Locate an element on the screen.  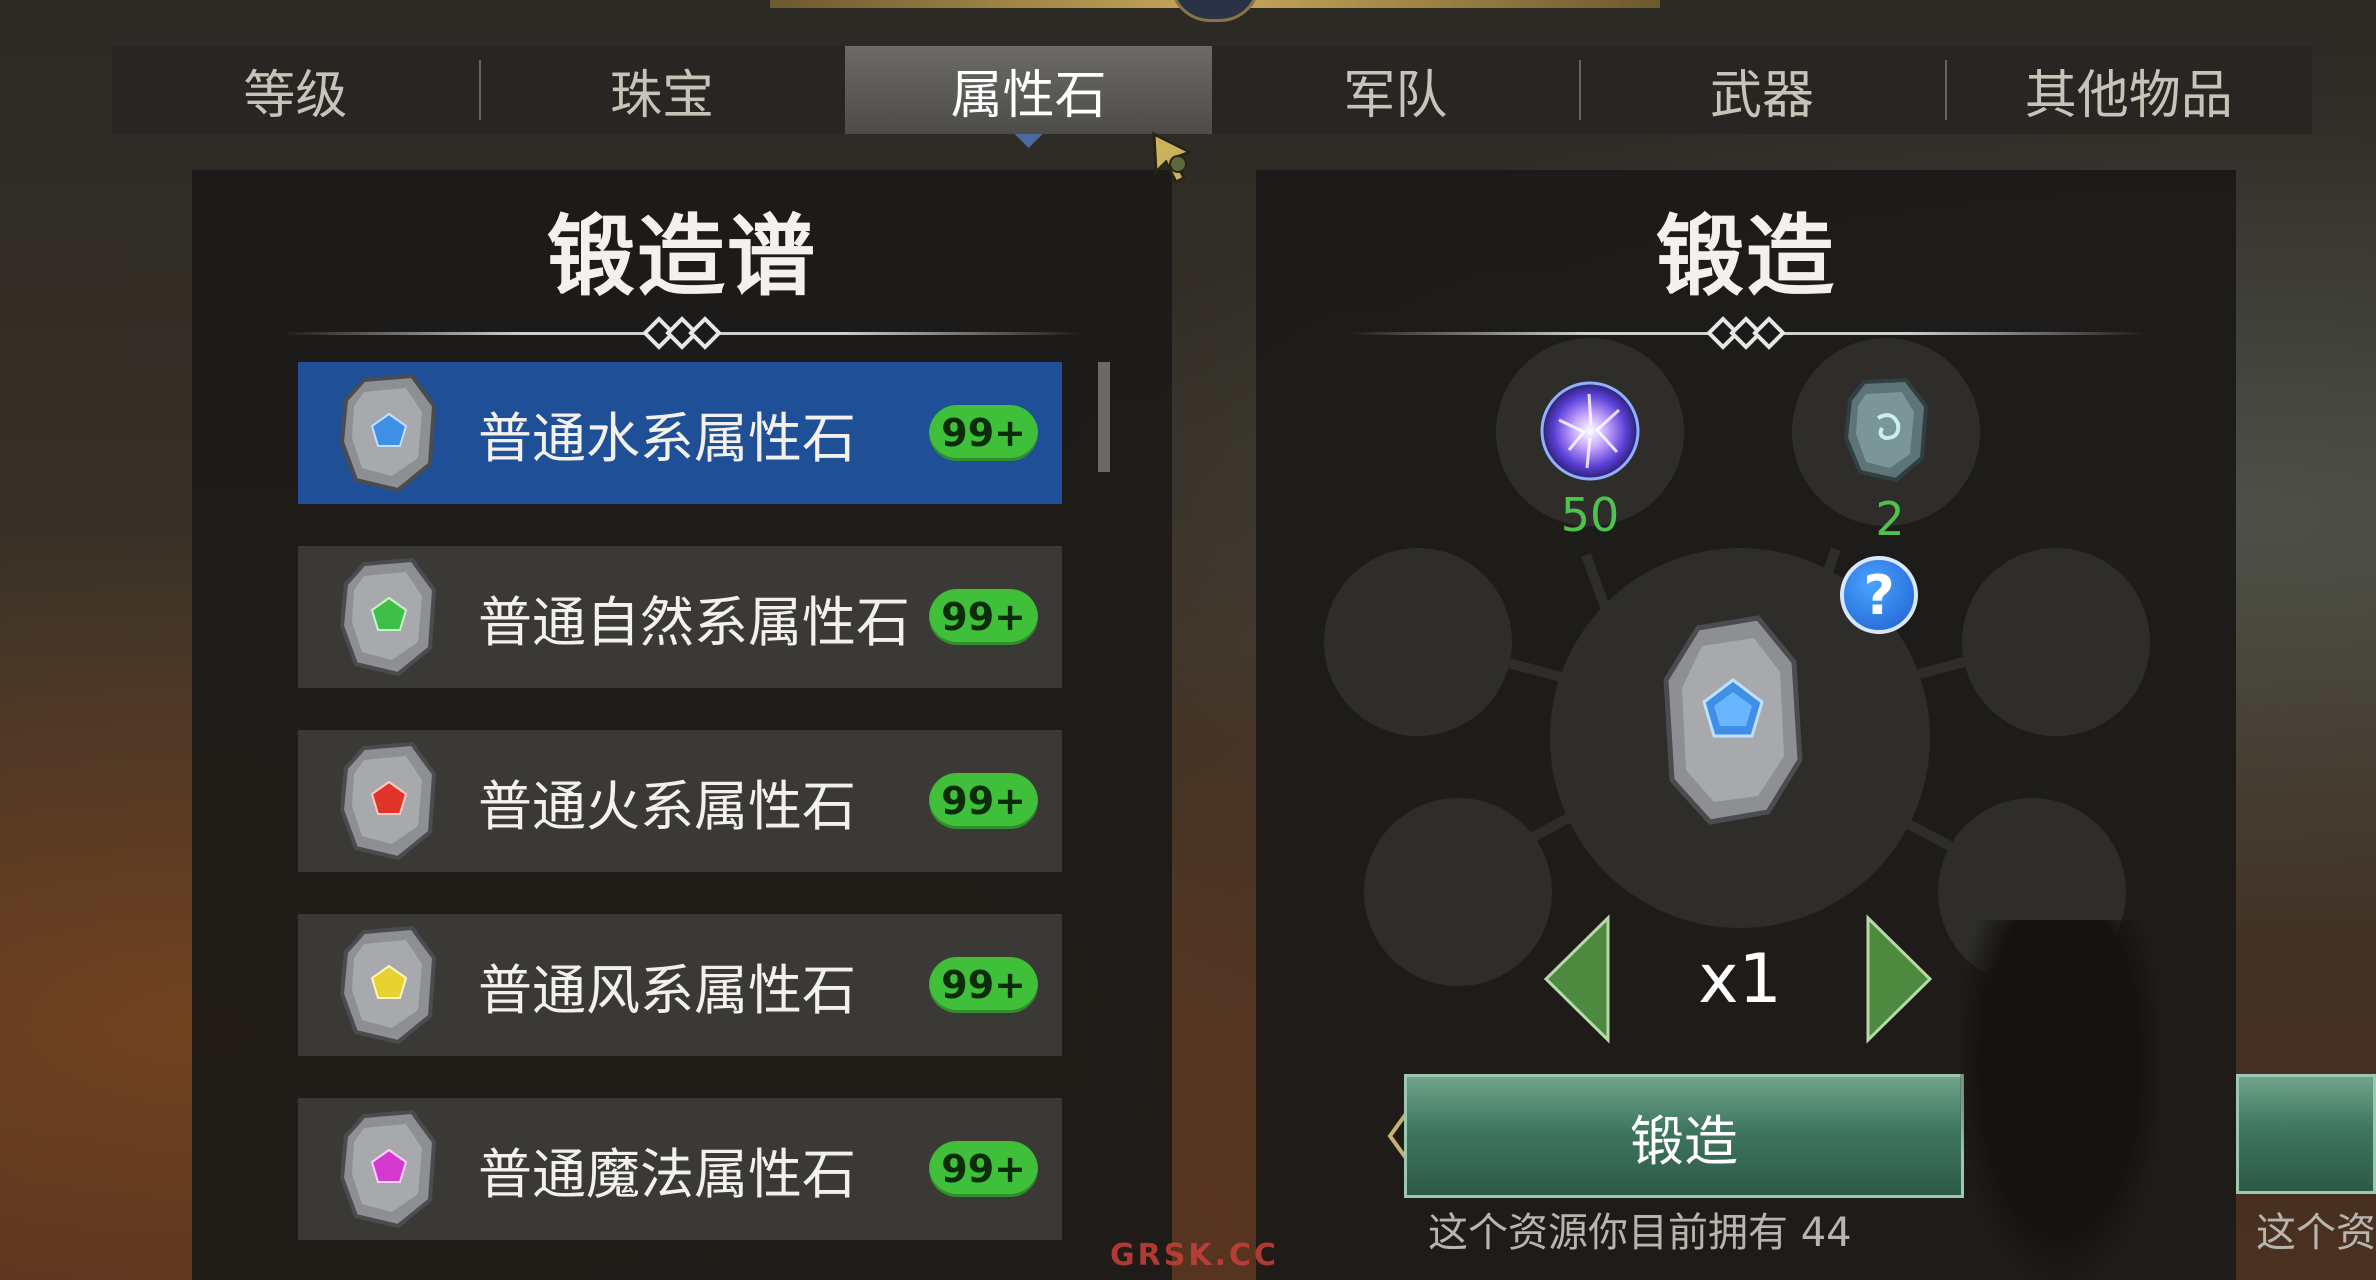
partial-owned-text: 这个资源 is located at coordinates (2316, 1233).